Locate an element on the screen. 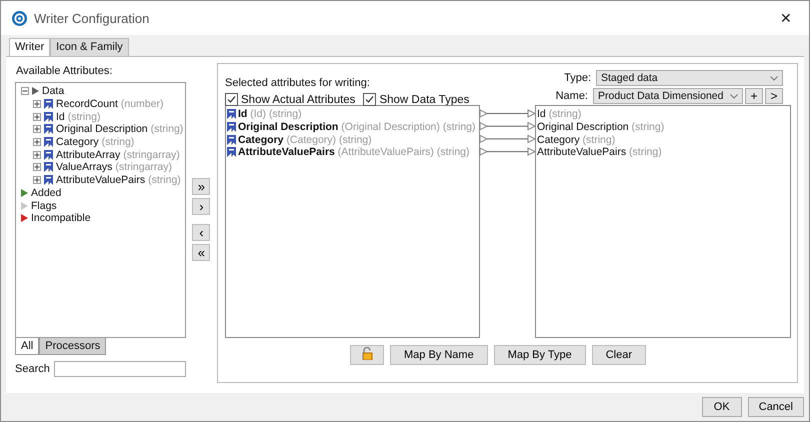  list-item: AttributeValuePairs (AttributeValuePairs) (string) is located at coordinates (354, 152).